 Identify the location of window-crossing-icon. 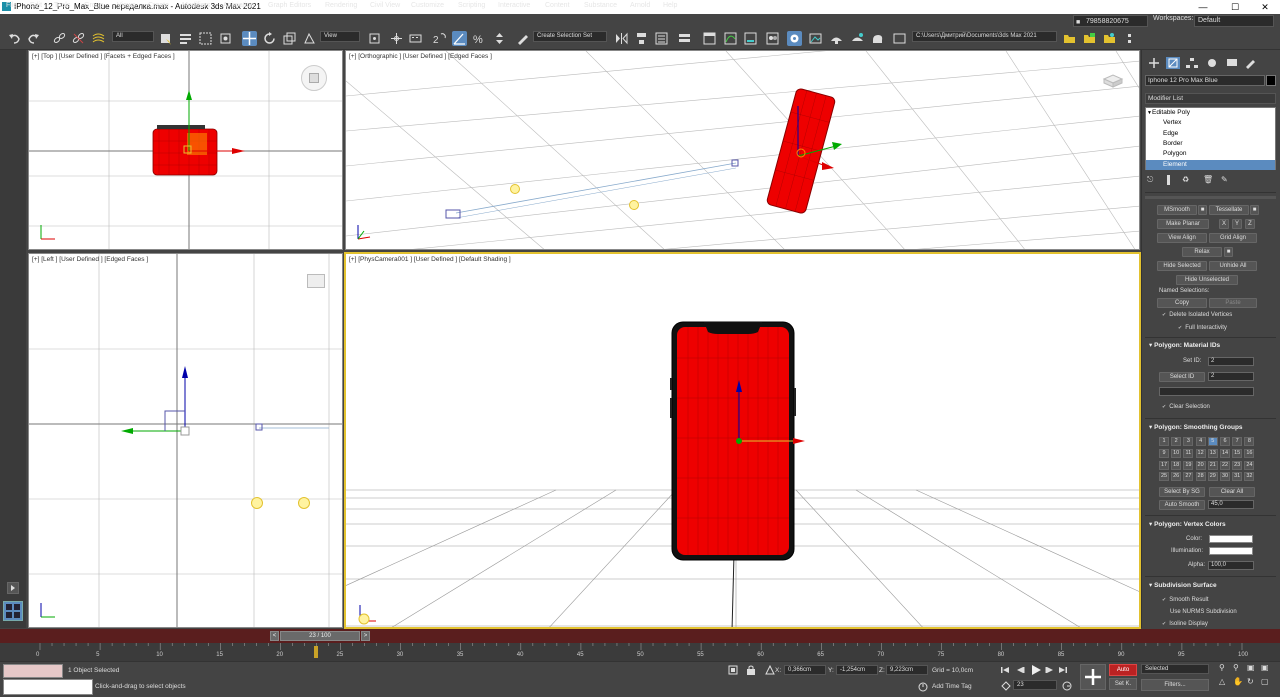
(225, 38).